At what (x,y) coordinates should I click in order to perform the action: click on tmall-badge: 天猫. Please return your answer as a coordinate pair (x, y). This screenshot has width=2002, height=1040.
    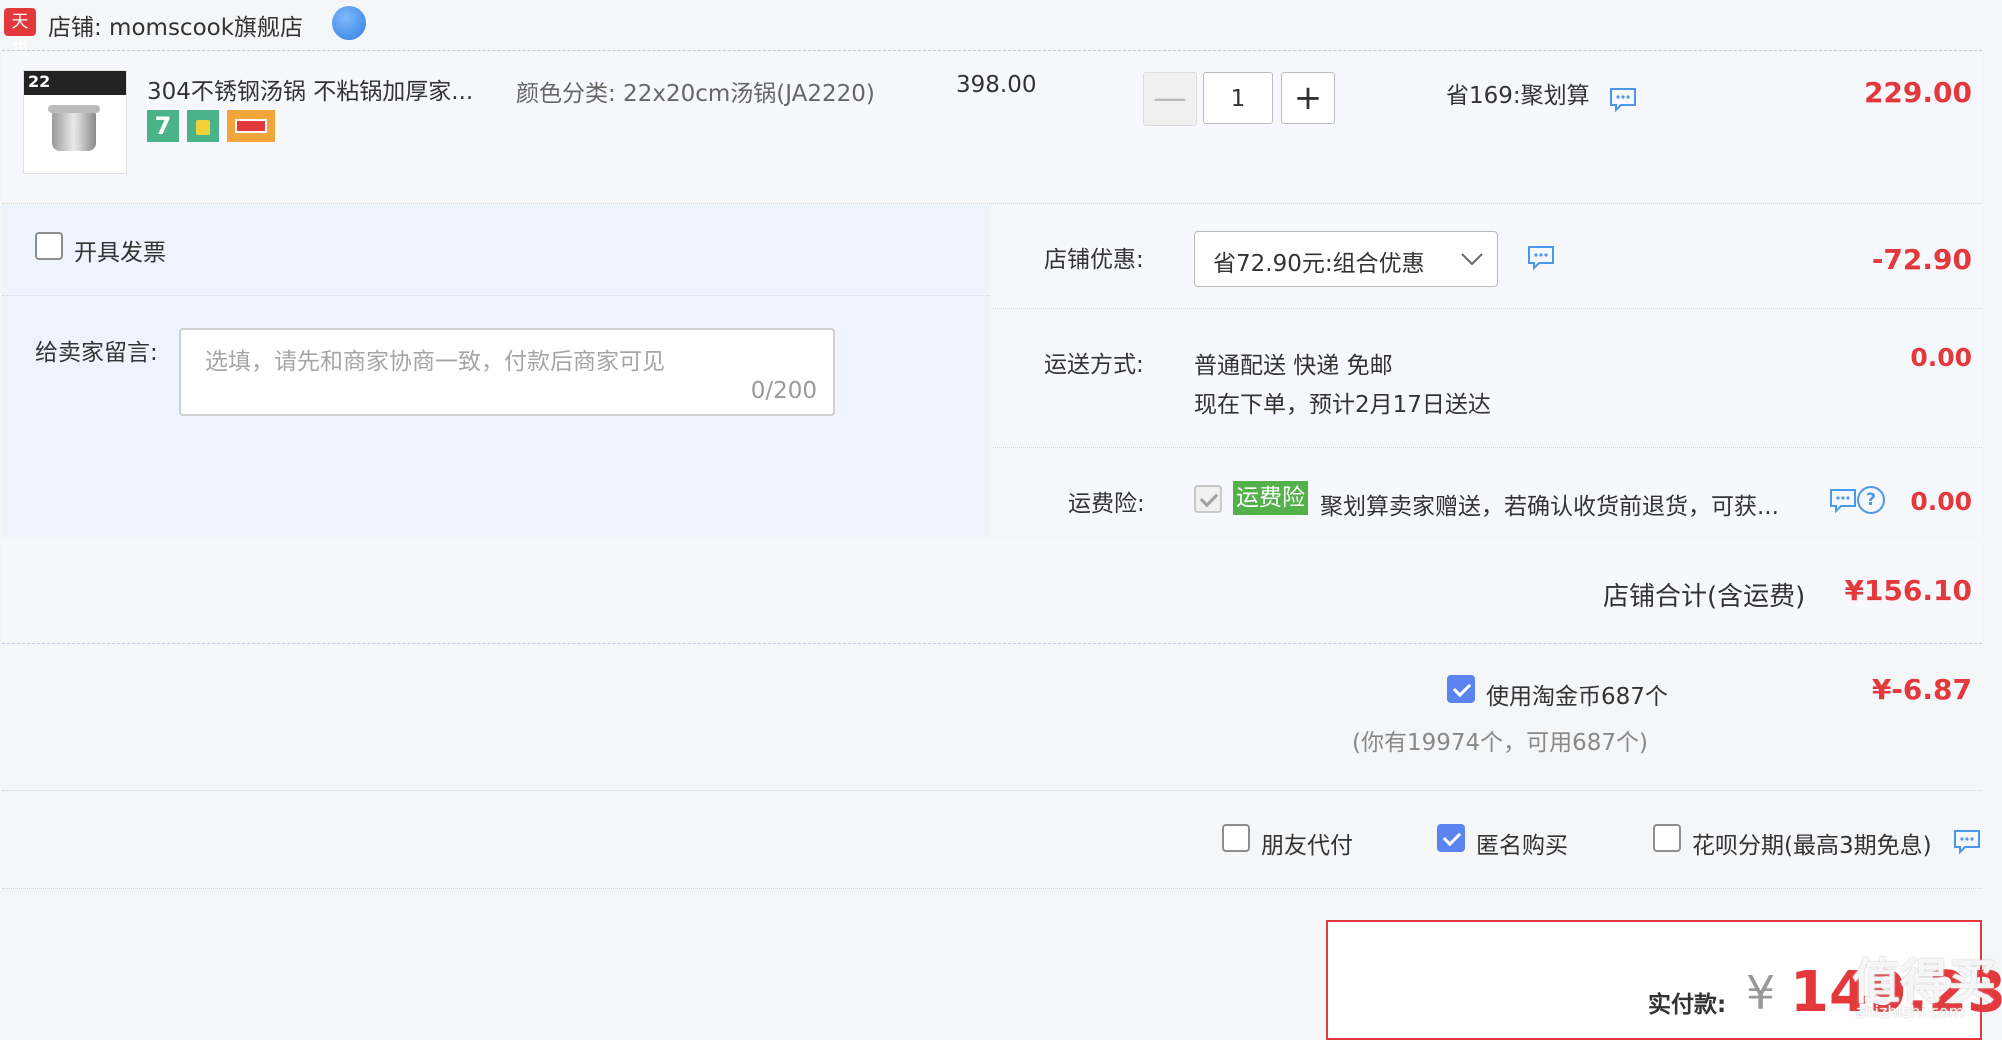
    Looking at the image, I should click on (20, 34).